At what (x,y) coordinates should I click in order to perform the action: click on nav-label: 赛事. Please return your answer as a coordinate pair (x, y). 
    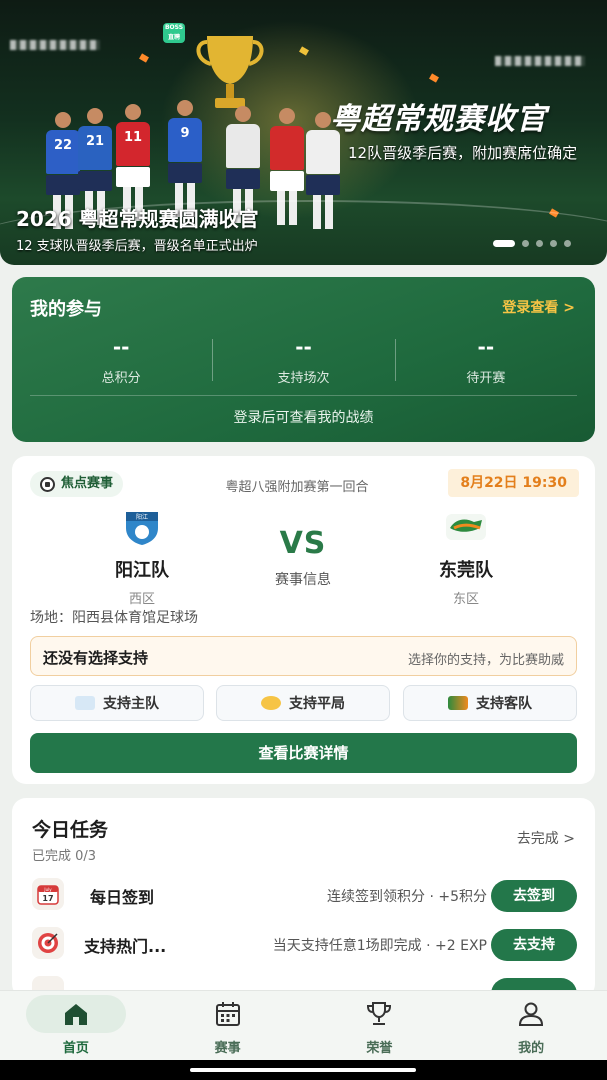
    Looking at the image, I should click on (227, 1048).